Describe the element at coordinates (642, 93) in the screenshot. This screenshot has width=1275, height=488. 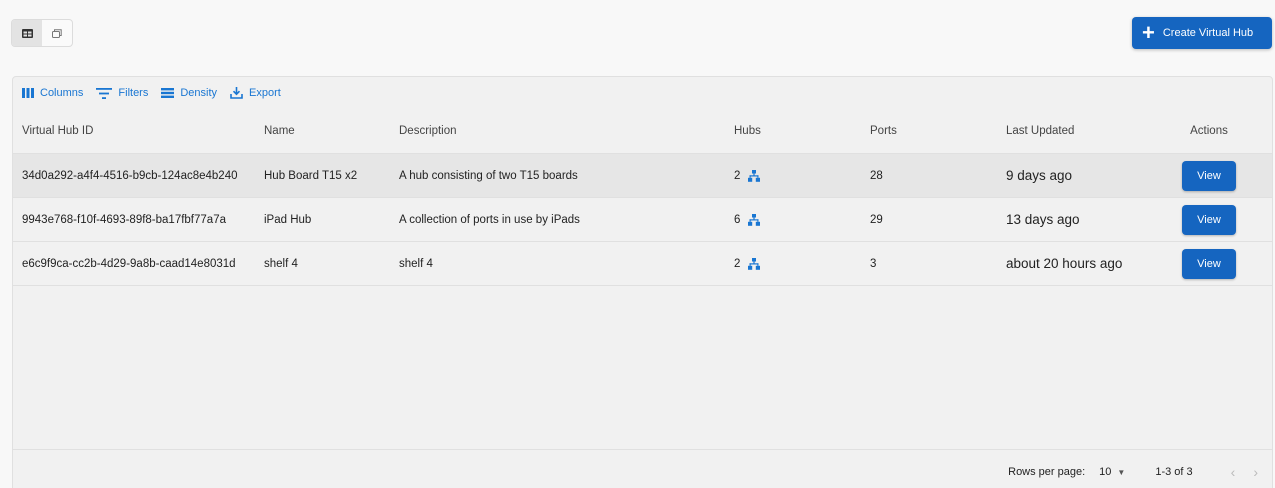
I see `grid-toolbar: Columns Filters Density Export` at that location.